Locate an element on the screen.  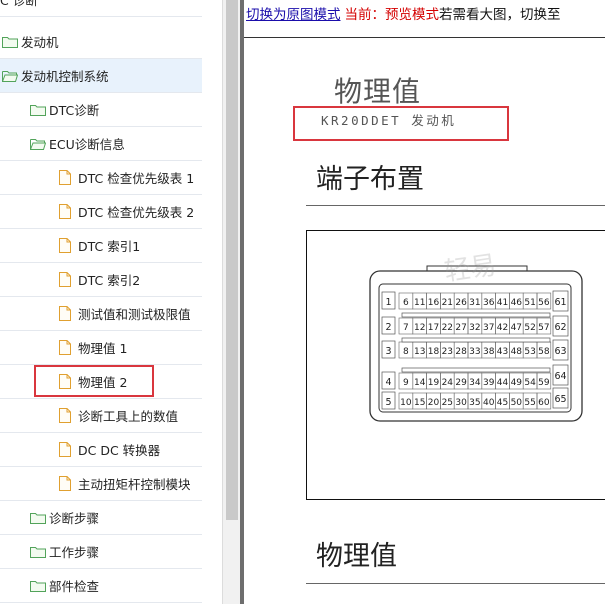
pin-label: 49 is located at coordinates (517, 383).